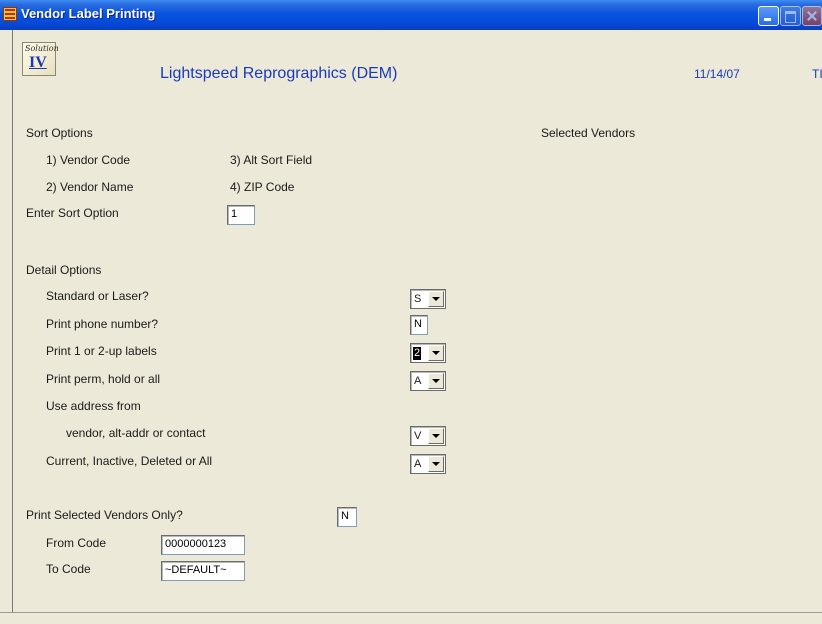  Describe the element at coordinates (136, 433) in the screenshot. I see `address-source-label: vendor, alt-addr or contact` at that location.